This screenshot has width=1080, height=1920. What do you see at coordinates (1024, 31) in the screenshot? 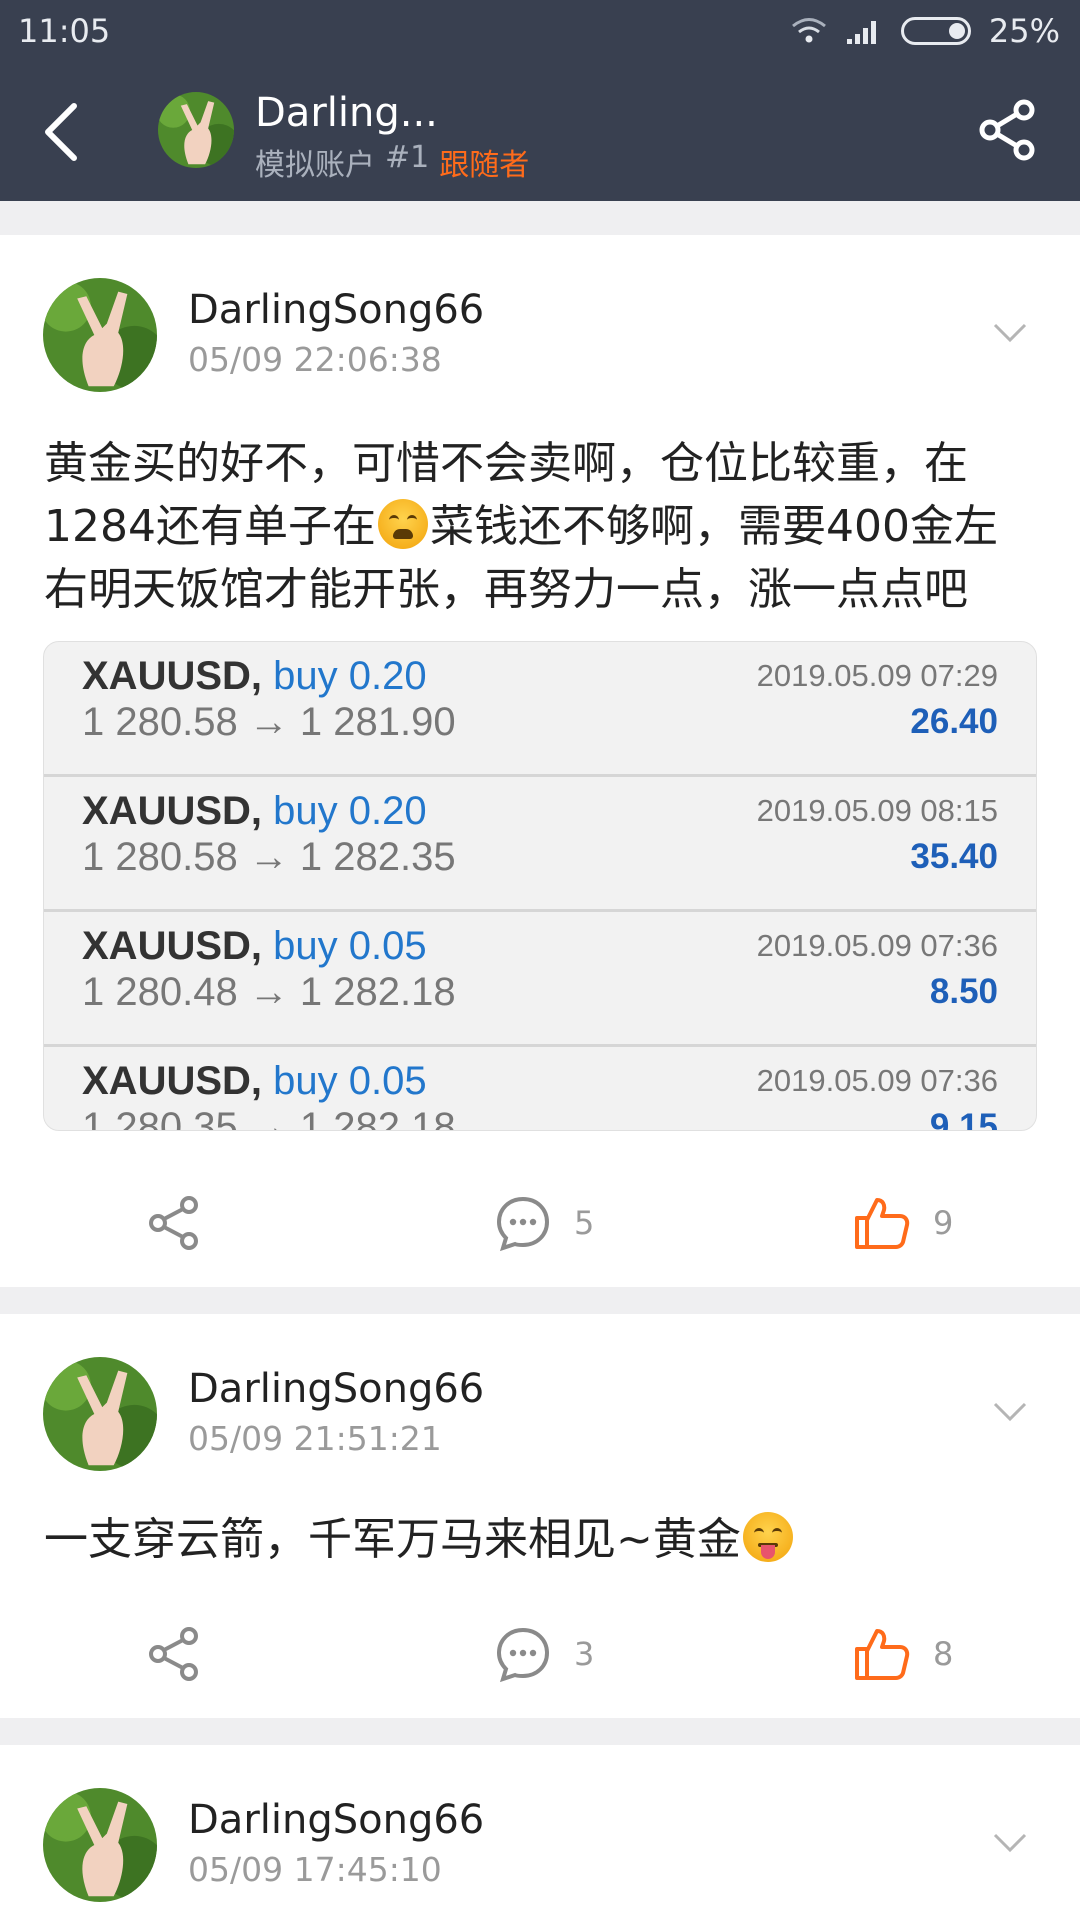
I see `battery-percent: 25%` at bounding box center [1024, 31].